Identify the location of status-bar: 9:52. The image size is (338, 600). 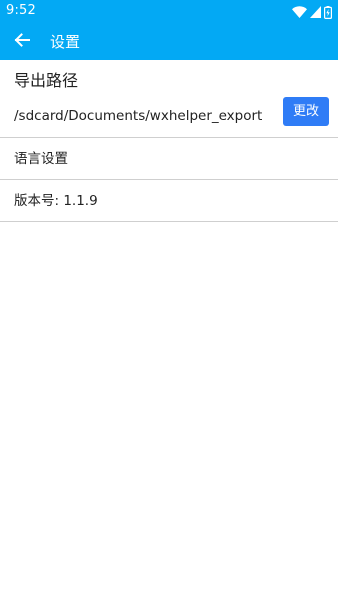
(169, 12).